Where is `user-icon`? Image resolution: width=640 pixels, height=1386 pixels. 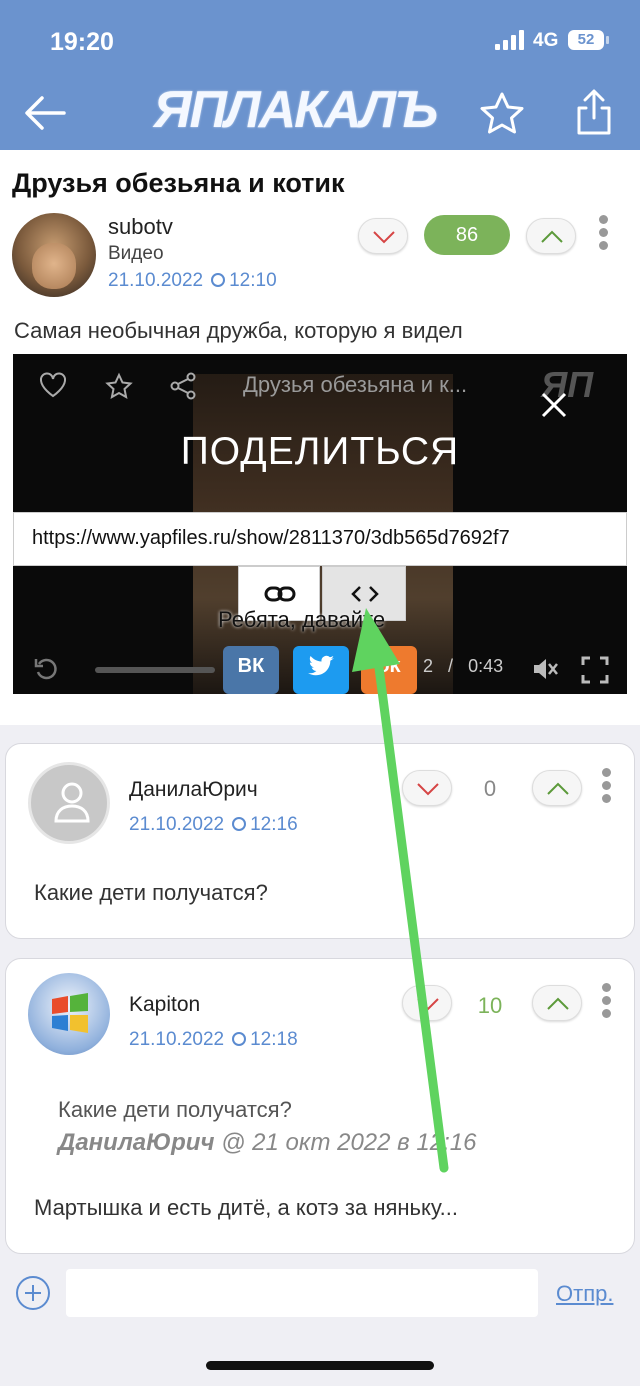 user-icon is located at coordinates (72, 802).